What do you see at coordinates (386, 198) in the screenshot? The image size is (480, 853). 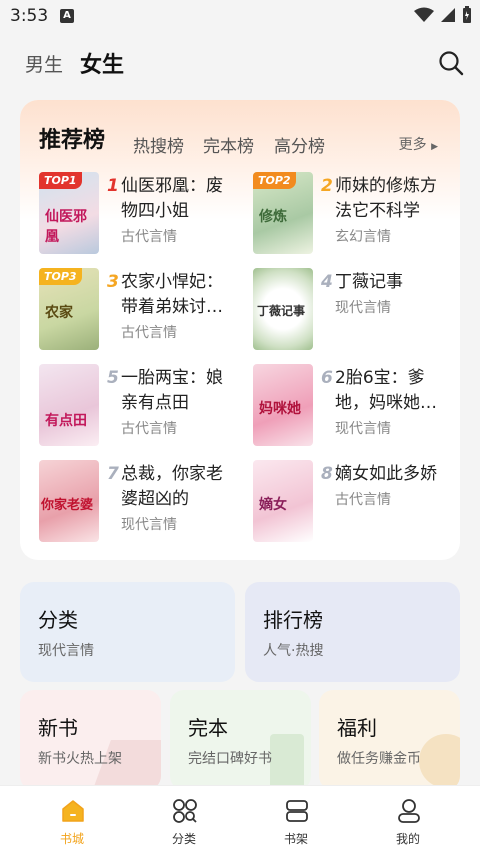 I see `book-title: 师妹的修炼方法它不科学` at bounding box center [386, 198].